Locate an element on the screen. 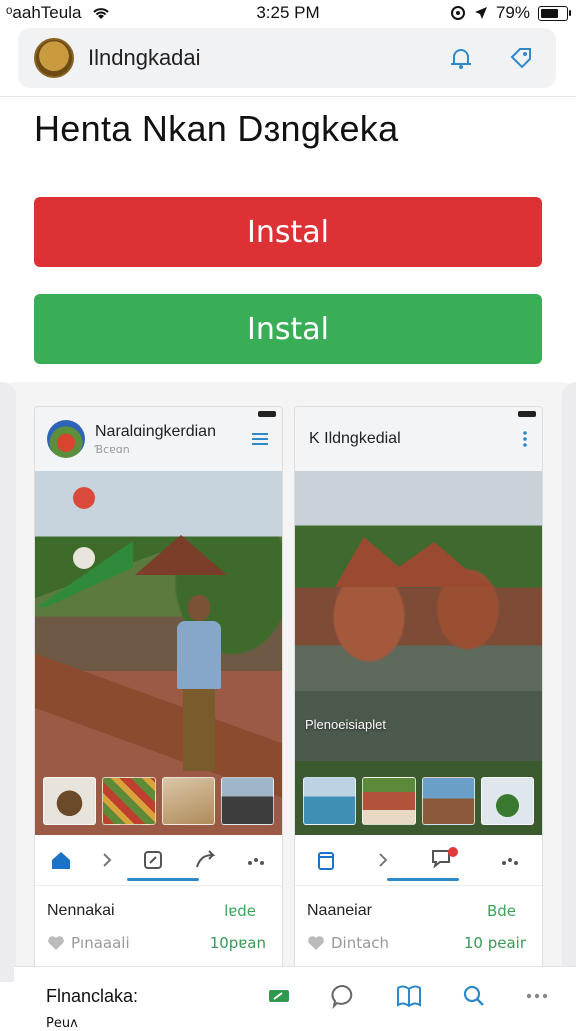 The width and height of the screenshot is (576, 1031). app-logo is located at coordinates (54, 58).